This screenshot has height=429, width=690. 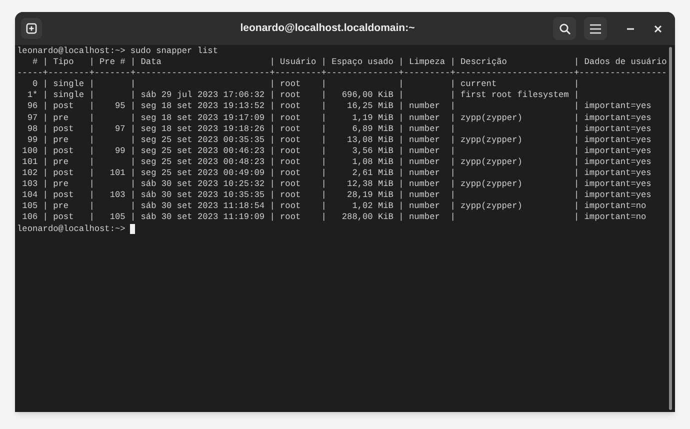 I want to click on minimize-icon, so click(x=630, y=29).